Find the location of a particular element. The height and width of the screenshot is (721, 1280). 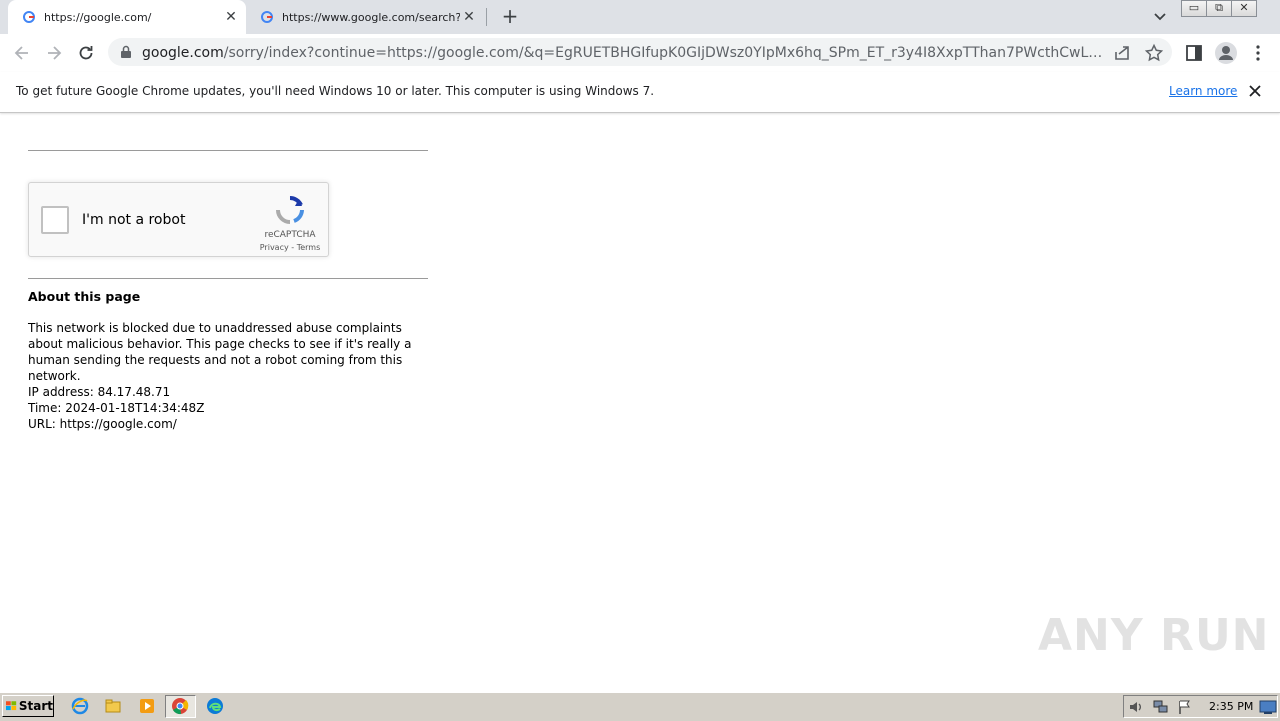

anyrun-watermark: ANY RUN is located at coordinates (1154, 635).